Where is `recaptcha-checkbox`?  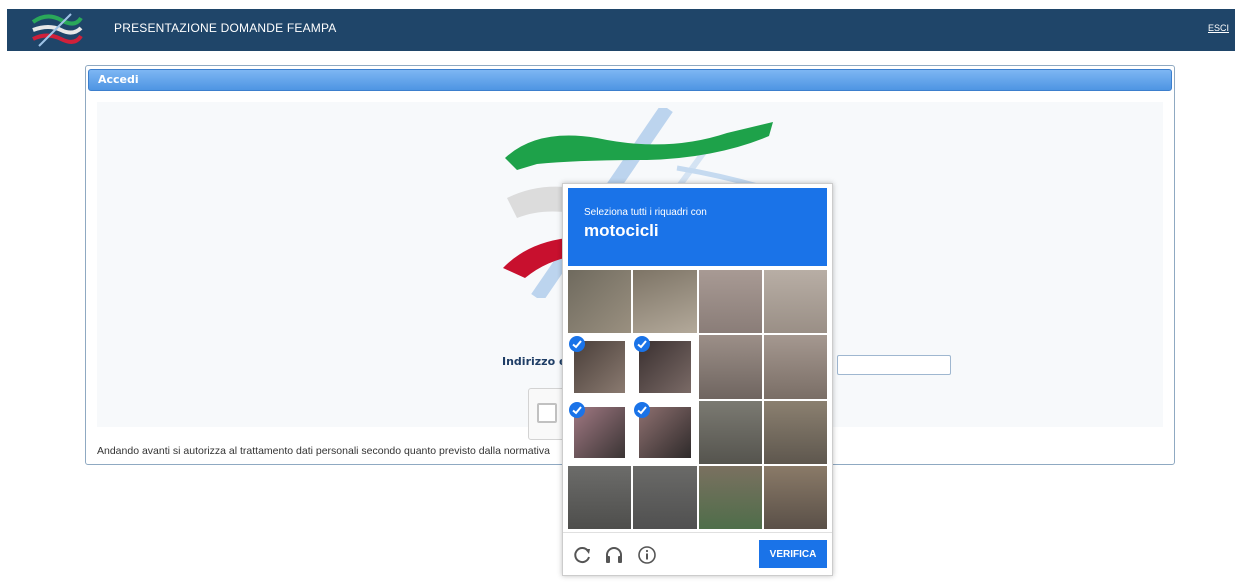
recaptcha-checkbox is located at coordinates (547, 413).